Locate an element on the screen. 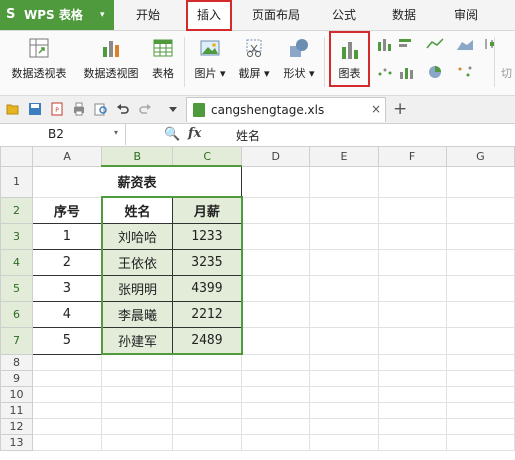 This screenshot has width=515, height=460. tab-data: 数据 is located at coordinates (404, 15).